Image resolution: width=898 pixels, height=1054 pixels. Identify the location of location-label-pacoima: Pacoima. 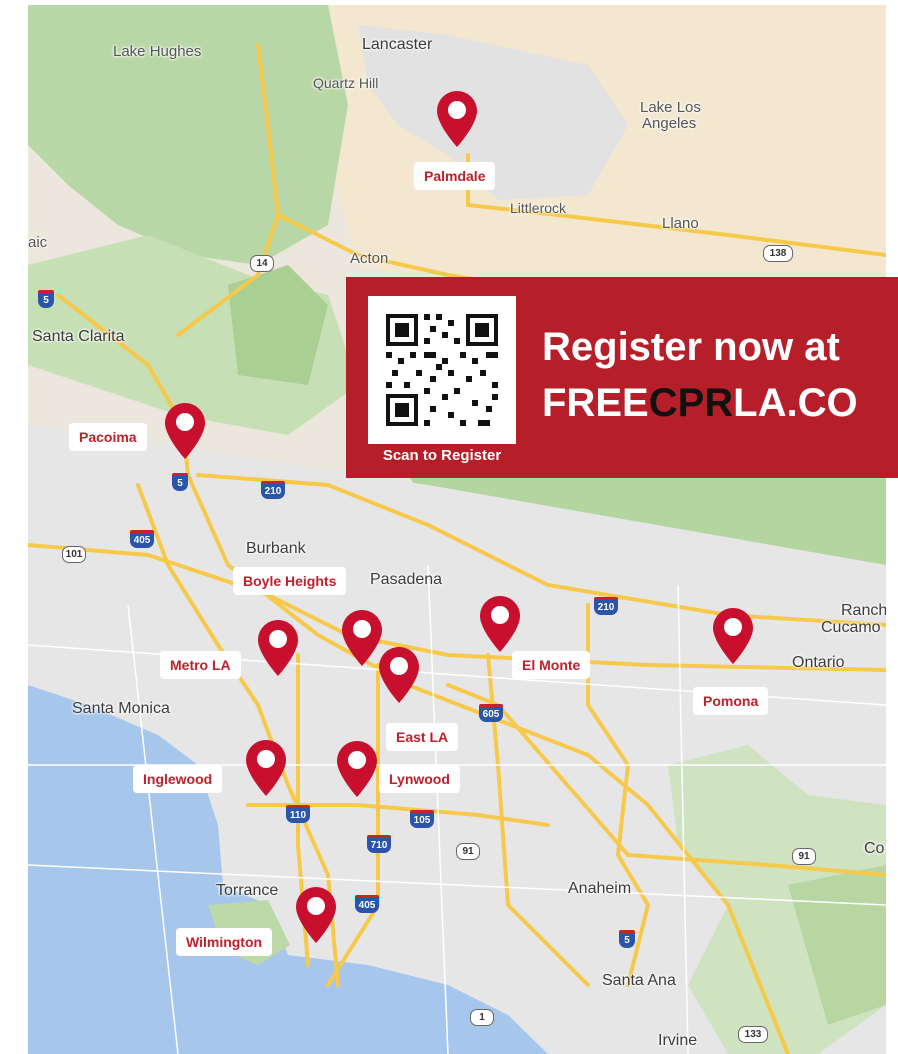
(108, 437).